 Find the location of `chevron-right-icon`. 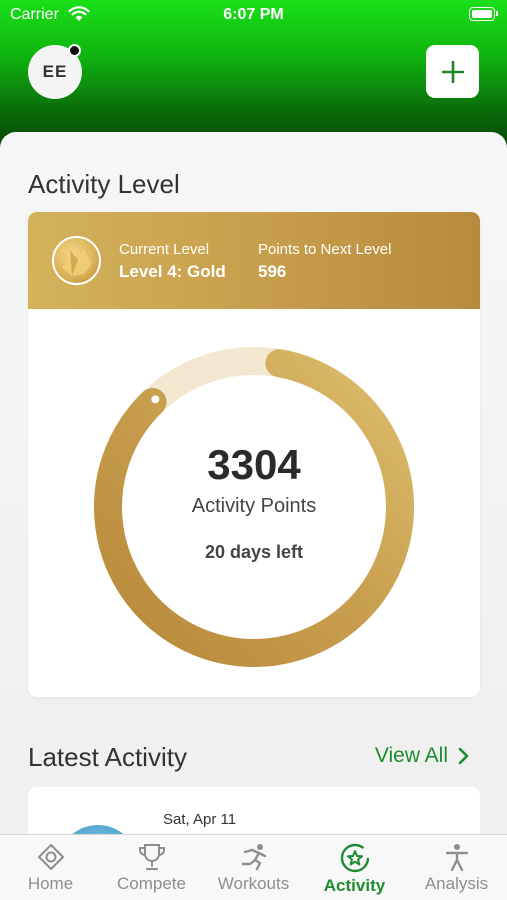

chevron-right-icon is located at coordinates (463, 756).